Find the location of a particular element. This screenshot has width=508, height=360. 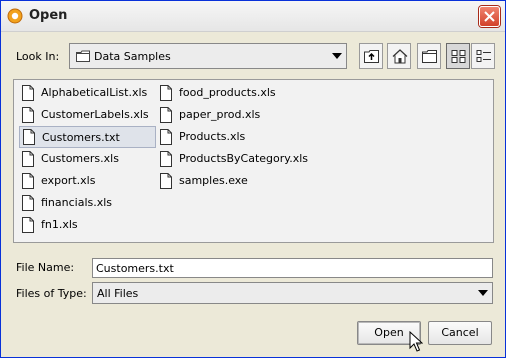

file-name: financials.xls is located at coordinates (77, 202).